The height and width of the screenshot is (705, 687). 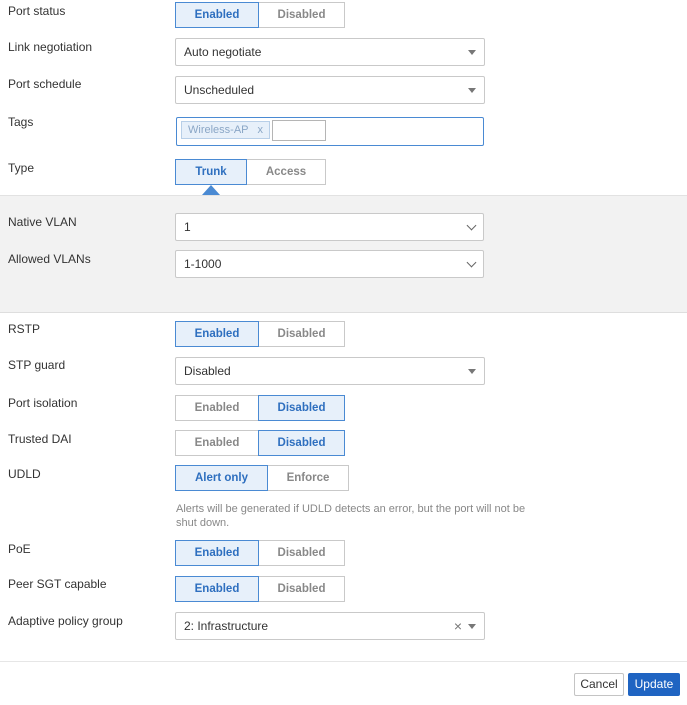 What do you see at coordinates (211, 190) in the screenshot?
I see `selected-pointer-icon` at bounding box center [211, 190].